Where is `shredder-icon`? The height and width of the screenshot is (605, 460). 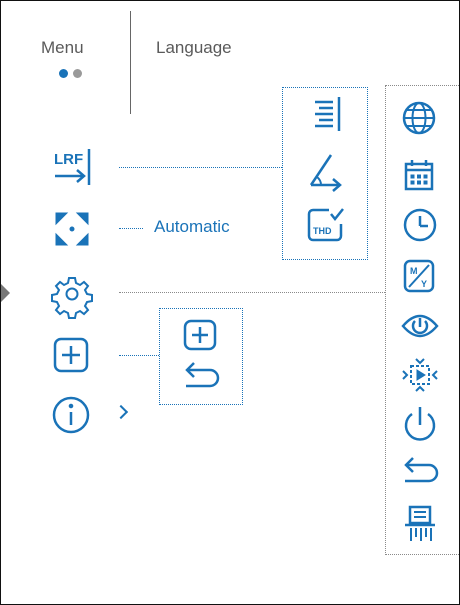
shredder-icon is located at coordinates (420, 524).